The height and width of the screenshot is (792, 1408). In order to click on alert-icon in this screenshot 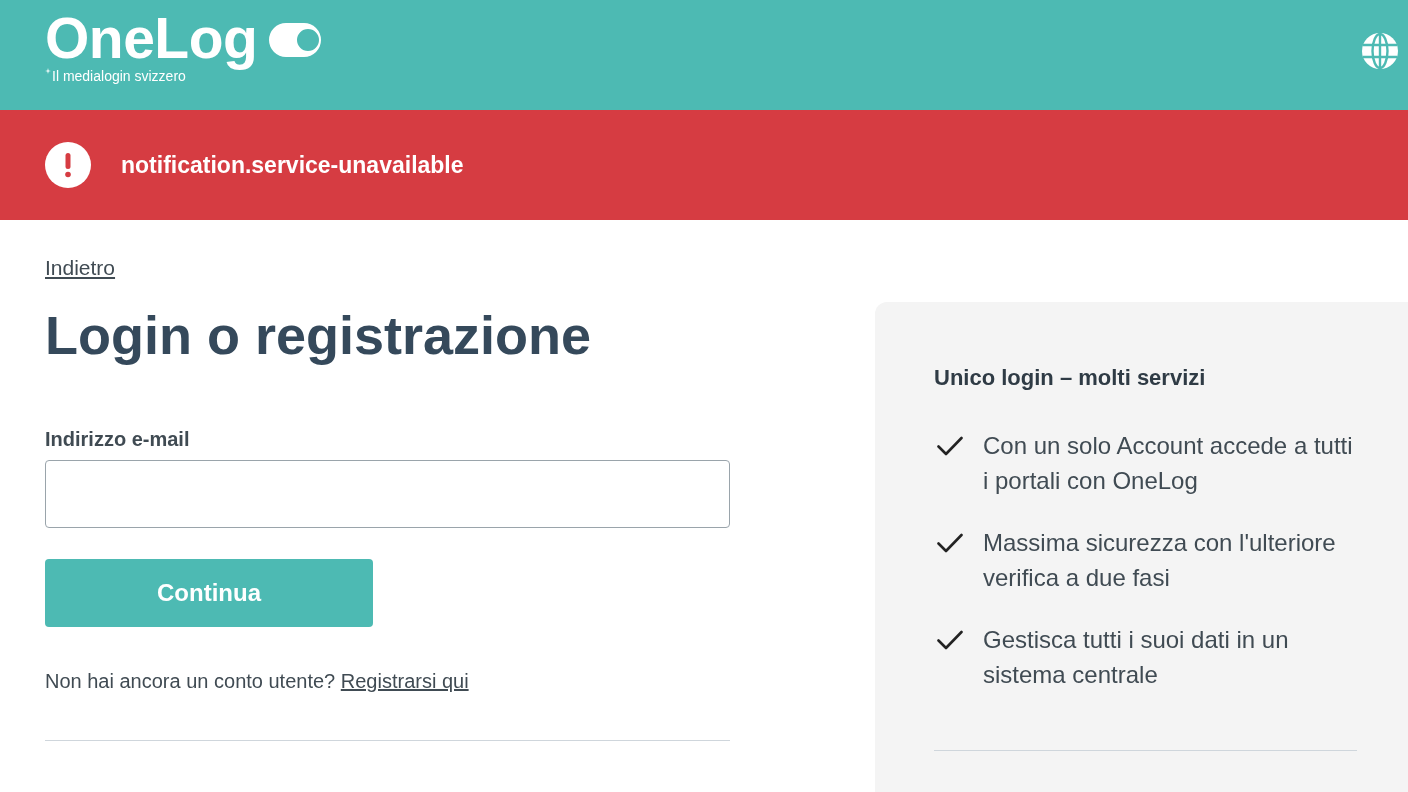, I will do `click(68, 165)`.